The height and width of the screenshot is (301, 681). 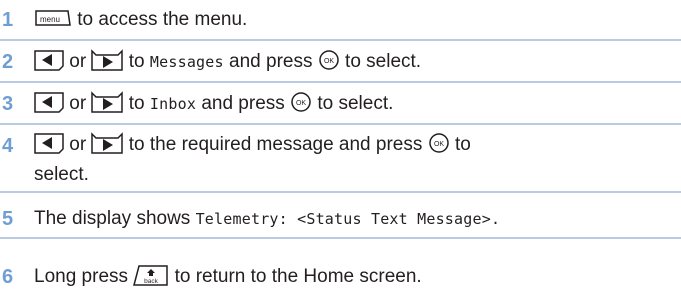 I want to click on long-press-text: Long press, so click(x=81, y=276).